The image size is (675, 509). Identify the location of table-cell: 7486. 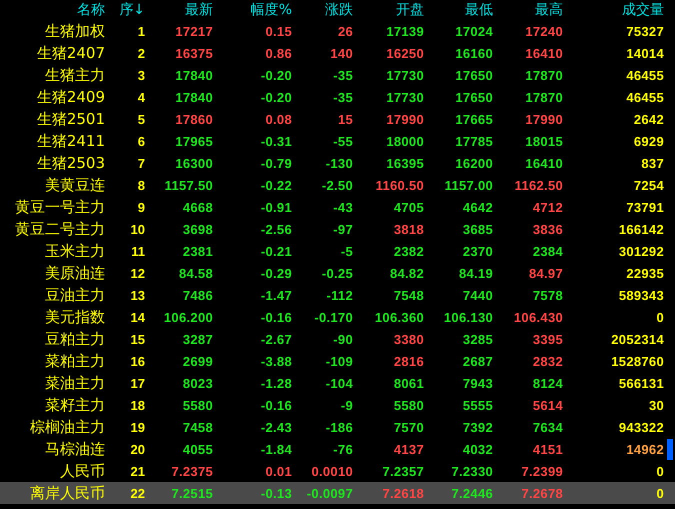
(197, 295).